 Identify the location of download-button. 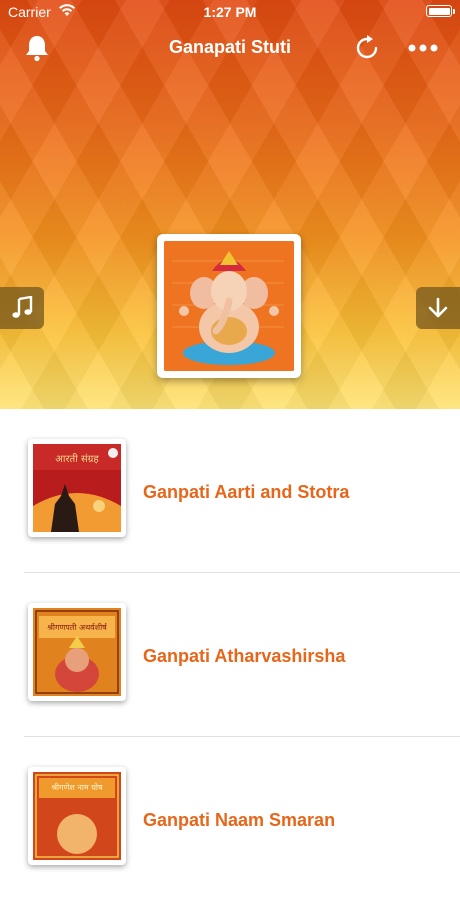
(438, 308).